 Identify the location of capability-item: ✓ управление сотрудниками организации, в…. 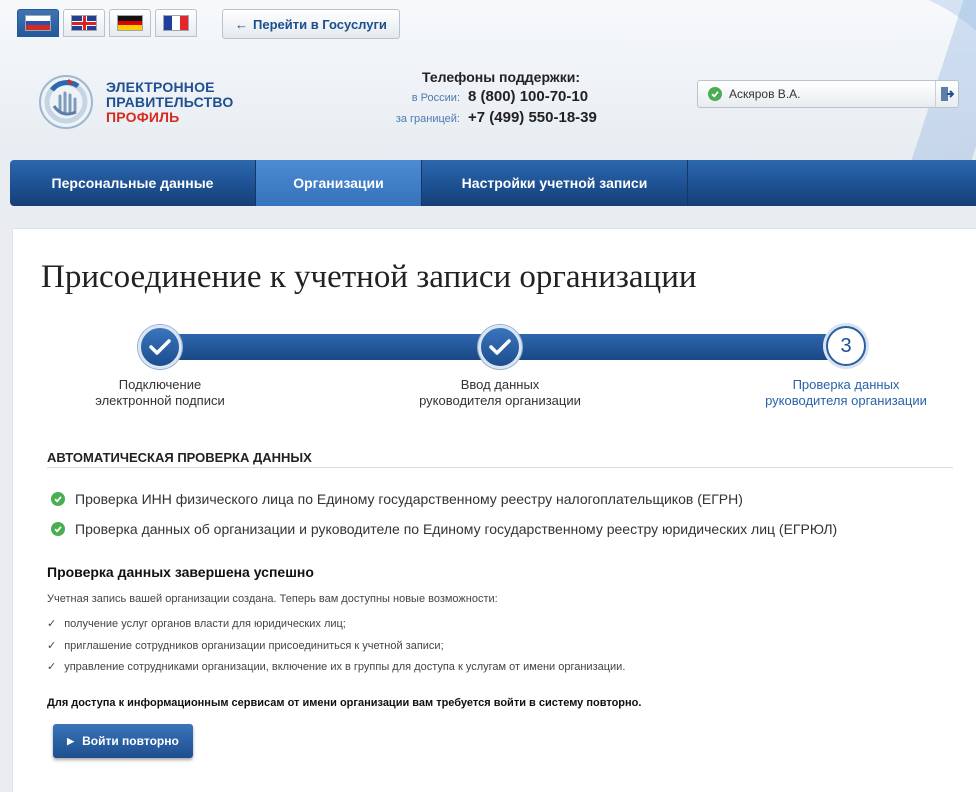
(336, 667).